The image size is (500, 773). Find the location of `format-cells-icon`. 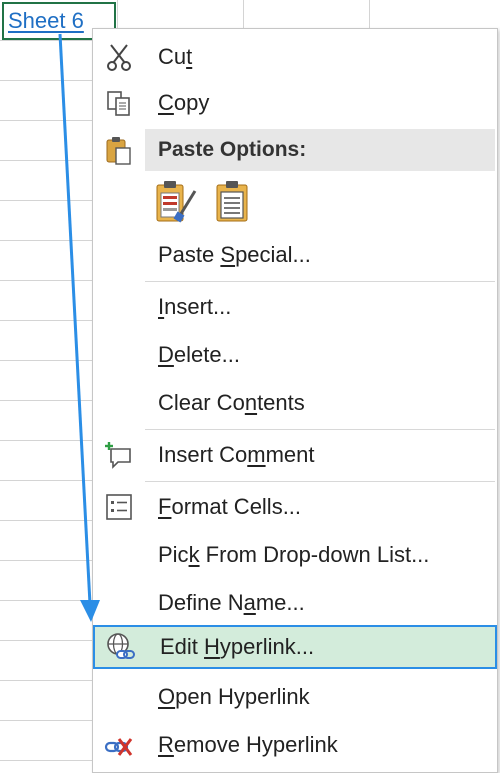

format-cells-icon is located at coordinates (119, 507).